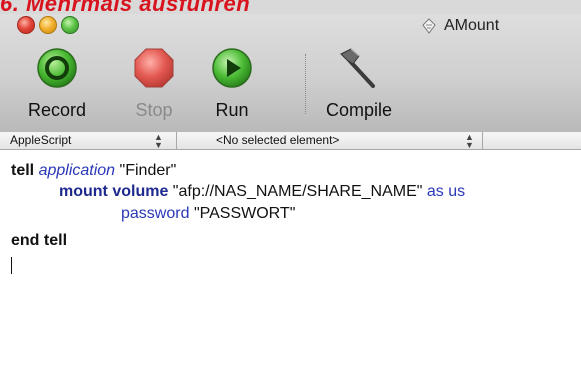 The image size is (581, 381). What do you see at coordinates (359, 110) in the screenshot?
I see `compile-label: Compile` at bounding box center [359, 110].